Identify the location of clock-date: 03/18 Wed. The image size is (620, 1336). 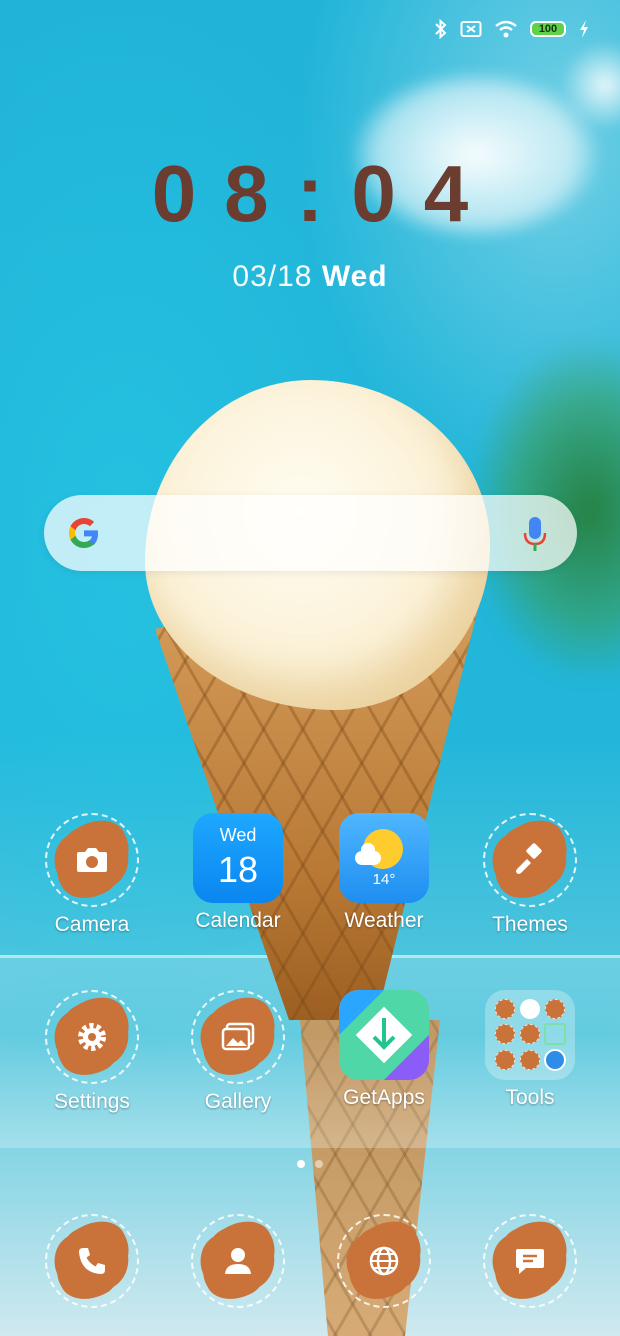
(310, 277).